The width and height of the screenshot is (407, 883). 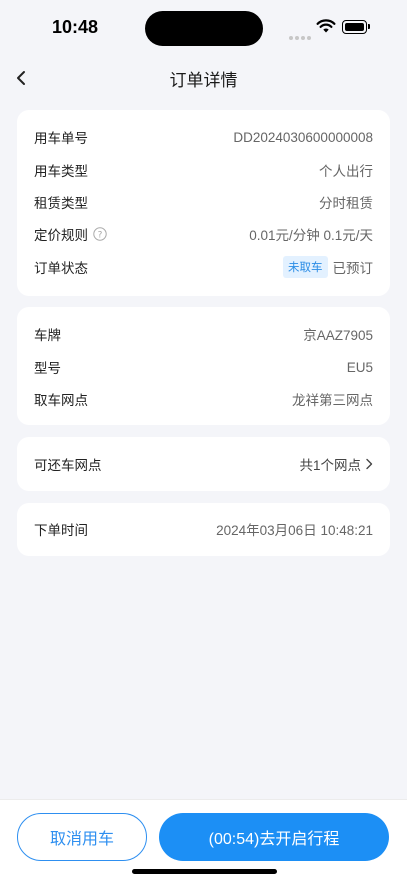 I want to click on page-title: 订单详情, so click(x=203, y=80).